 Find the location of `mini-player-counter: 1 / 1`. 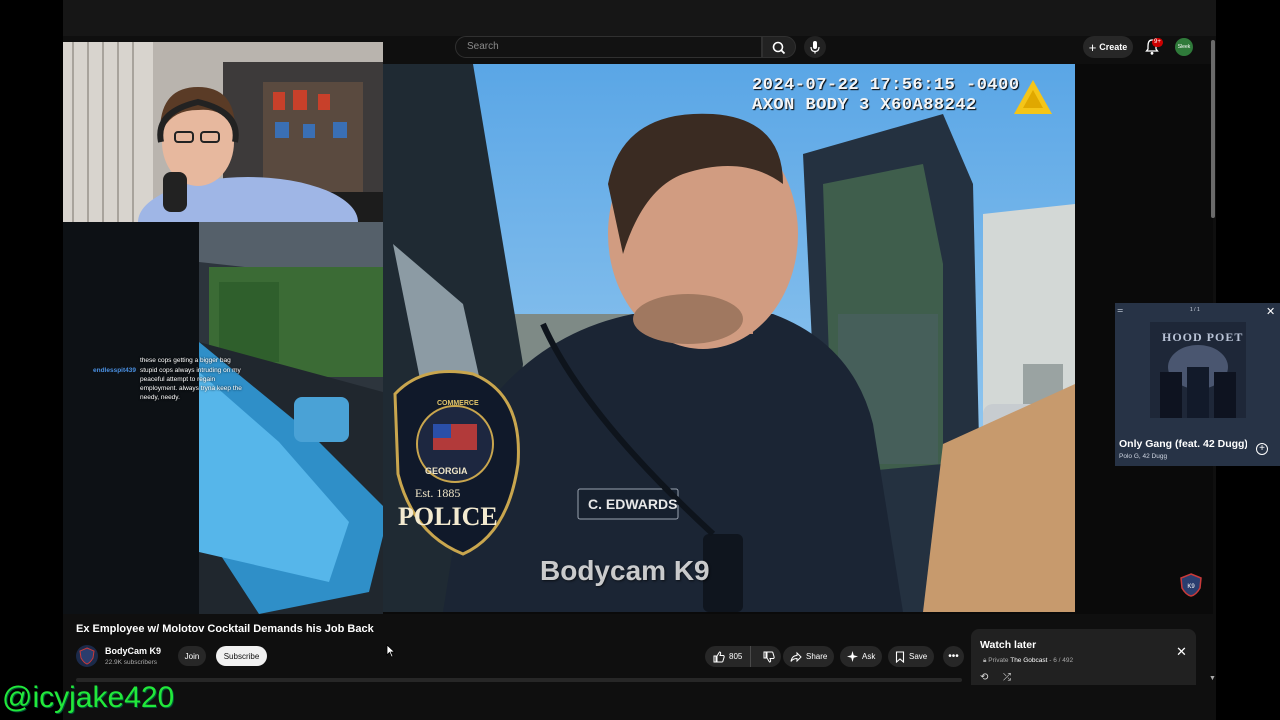

mini-player-counter: 1 / 1 is located at coordinates (1195, 310).